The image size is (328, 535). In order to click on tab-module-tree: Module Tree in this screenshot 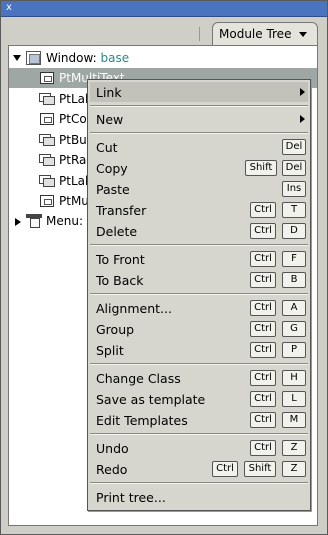, I will do `click(265, 33)`.